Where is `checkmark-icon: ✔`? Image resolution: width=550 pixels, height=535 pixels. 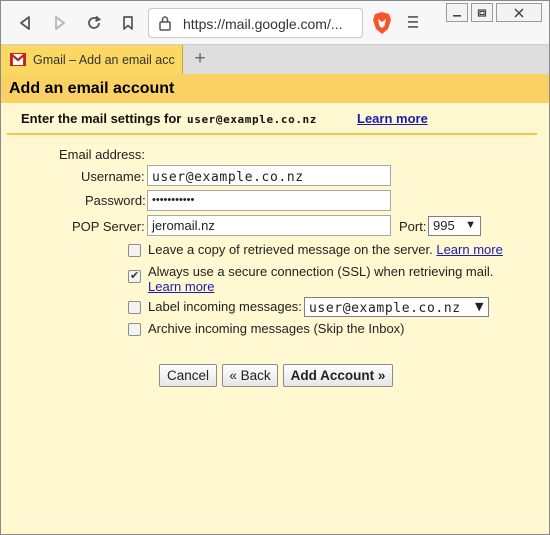 checkmark-icon: ✔ is located at coordinates (135, 276).